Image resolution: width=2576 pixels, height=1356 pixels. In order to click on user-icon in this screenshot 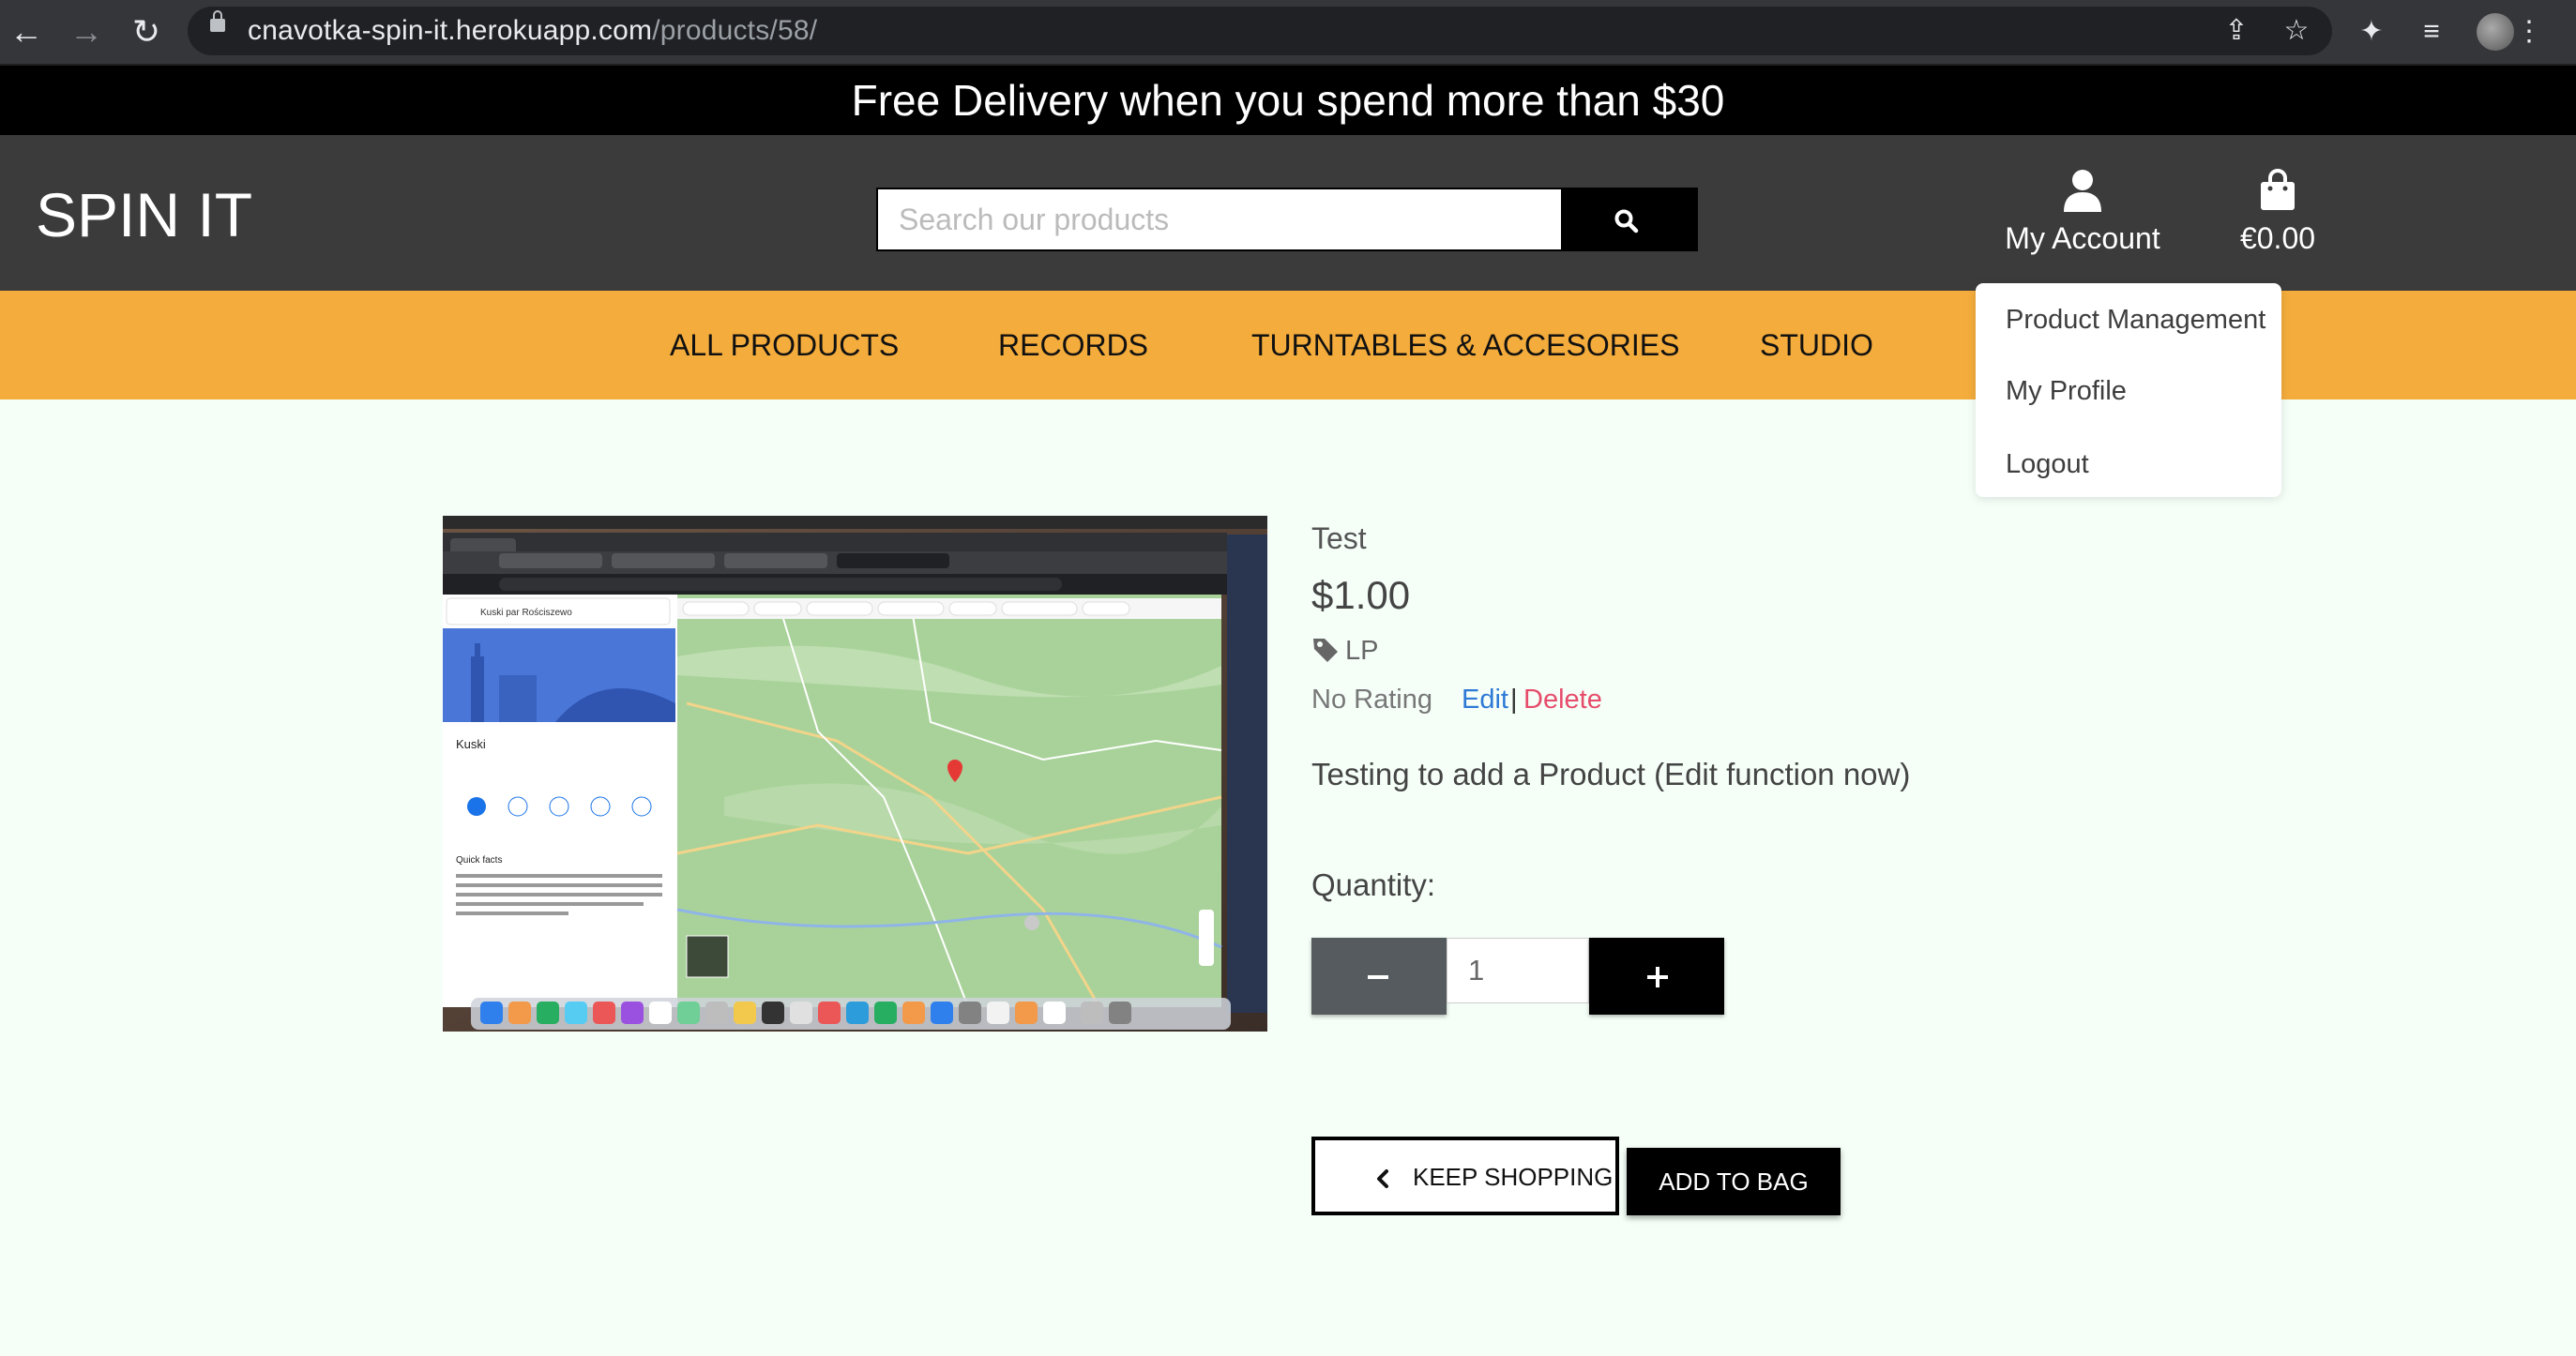, I will do `click(2082, 191)`.